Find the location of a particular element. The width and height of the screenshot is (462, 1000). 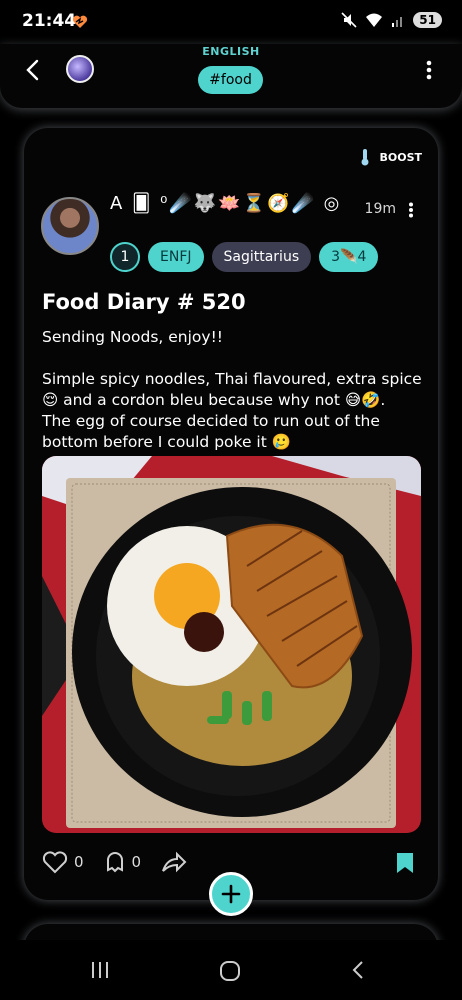

mute-icon is located at coordinates (349, 20).